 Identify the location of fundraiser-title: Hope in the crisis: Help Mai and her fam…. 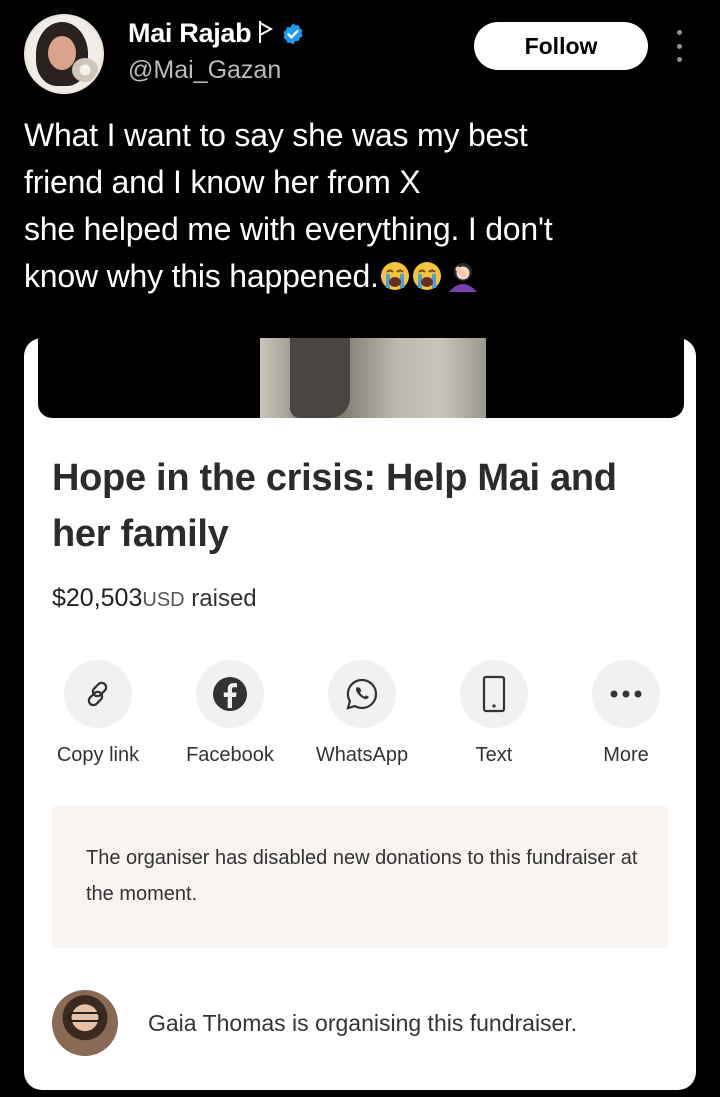
(362, 506).